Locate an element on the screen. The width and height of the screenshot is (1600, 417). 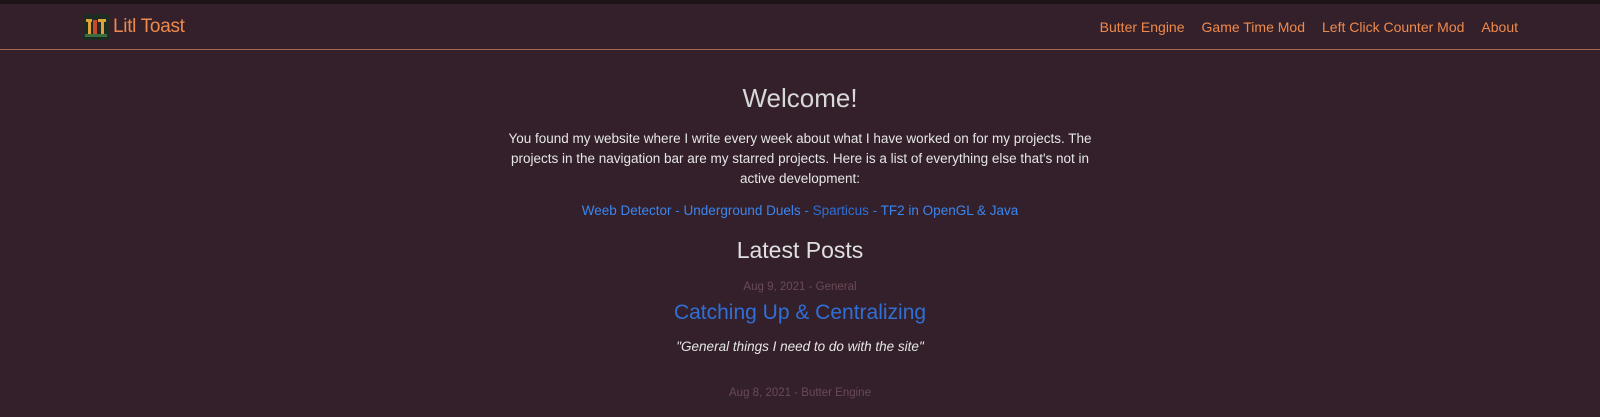
post-meta: Aug 9, 2021 - General is located at coordinates (800, 287).